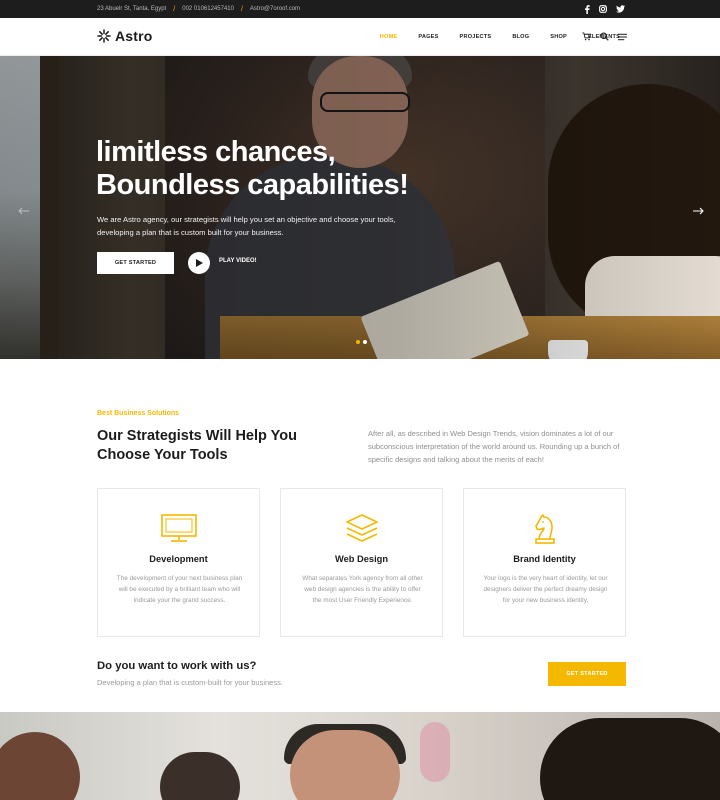 The height and width of the screenshot is (800, 720). I want to click on card-title: Brand Identity, so click(544, 559).